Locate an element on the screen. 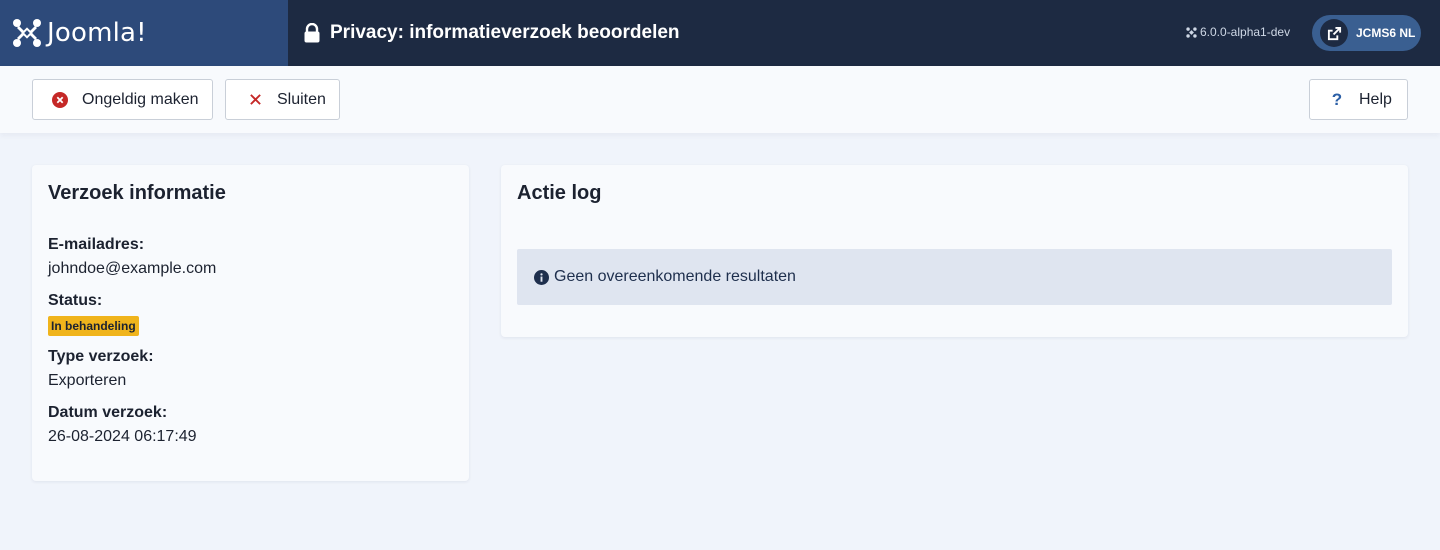  lock-icon is located at coordinates (312, 33).